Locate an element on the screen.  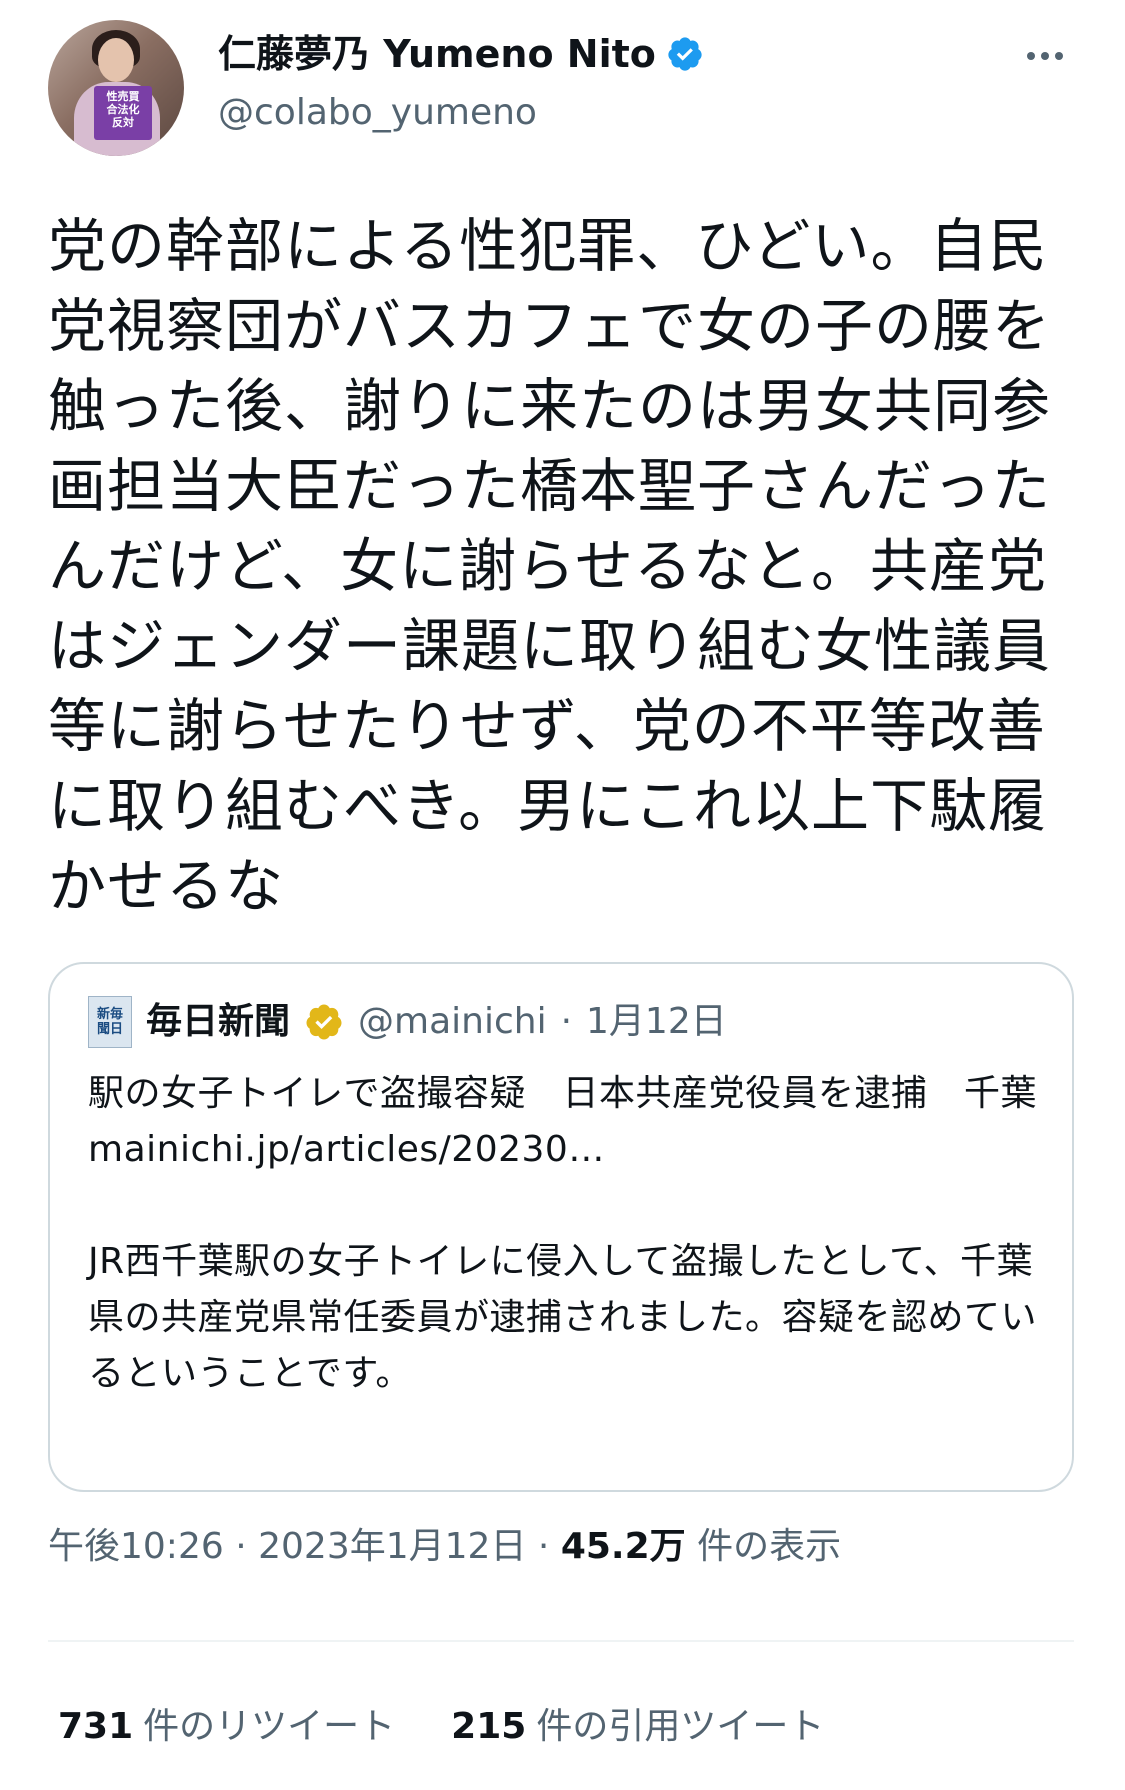
quoted-author-name: 毎日新聞 is located at coordinates (218, 1021).